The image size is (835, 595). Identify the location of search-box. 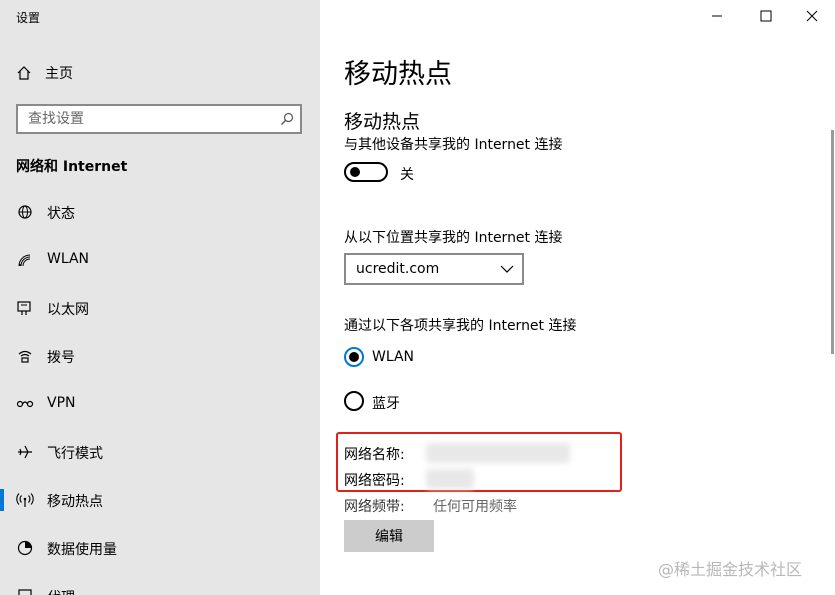
(159, 119).